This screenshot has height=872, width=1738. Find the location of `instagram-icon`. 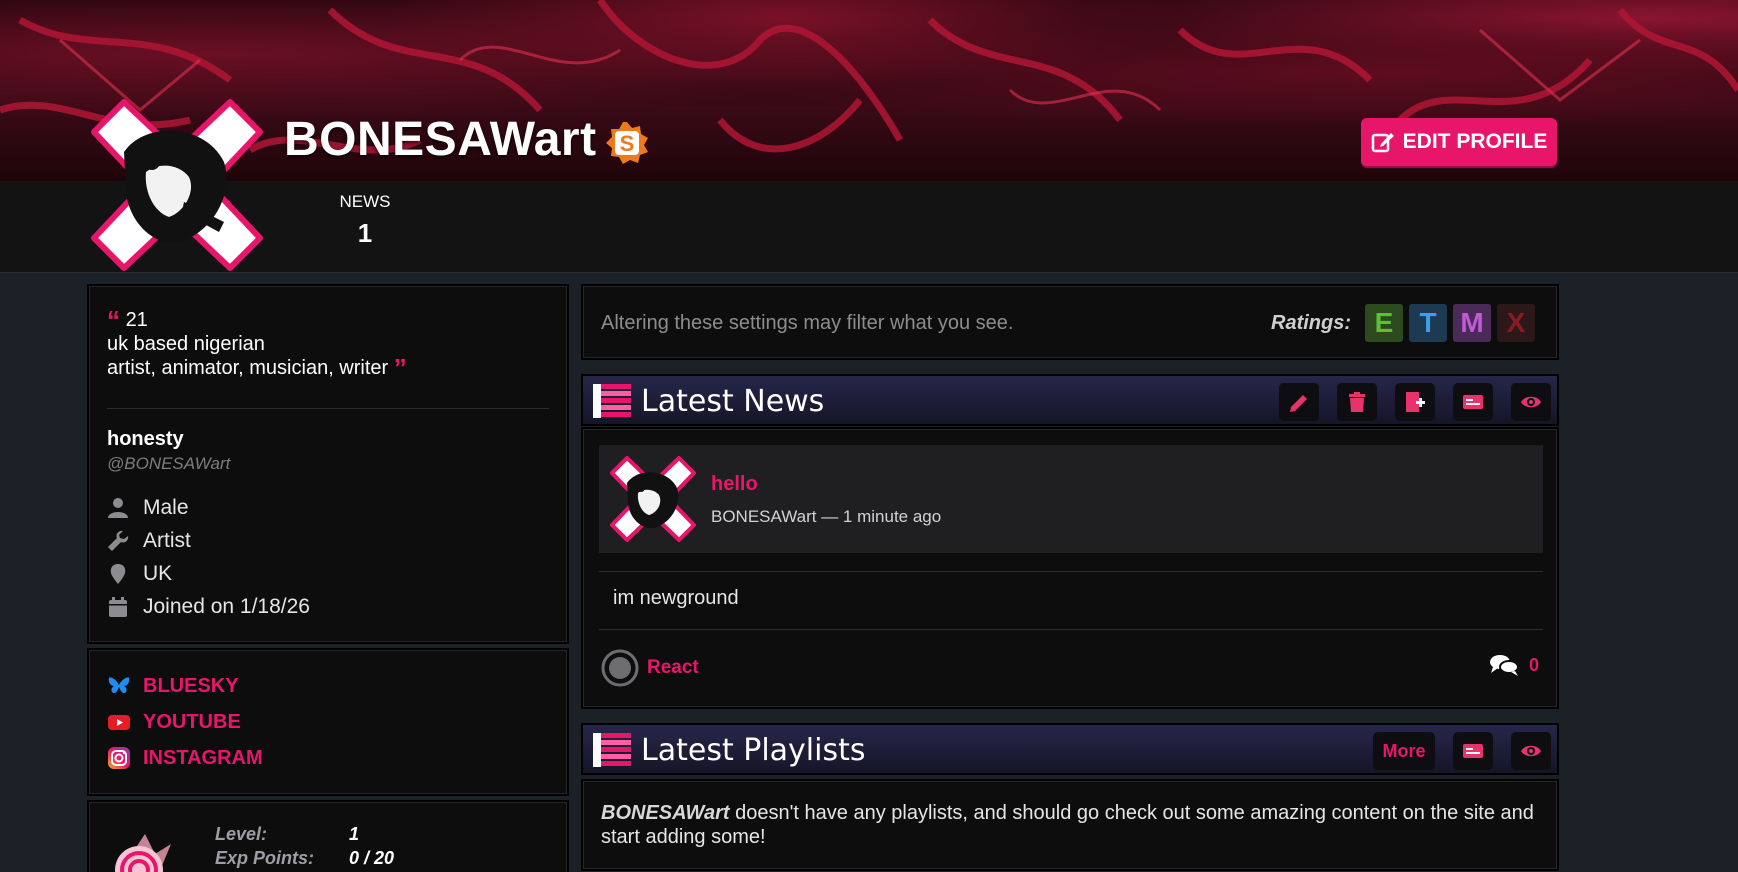

instagram-icon is located at coordinates (119, 758).